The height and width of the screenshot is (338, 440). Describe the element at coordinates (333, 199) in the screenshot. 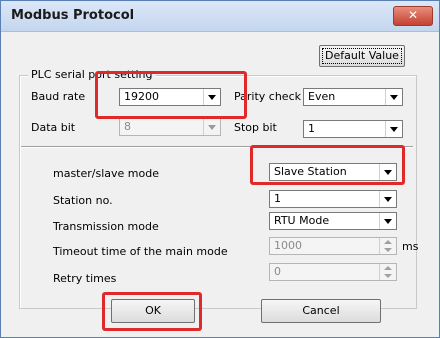

I see `station-no-select: 1` at that location.